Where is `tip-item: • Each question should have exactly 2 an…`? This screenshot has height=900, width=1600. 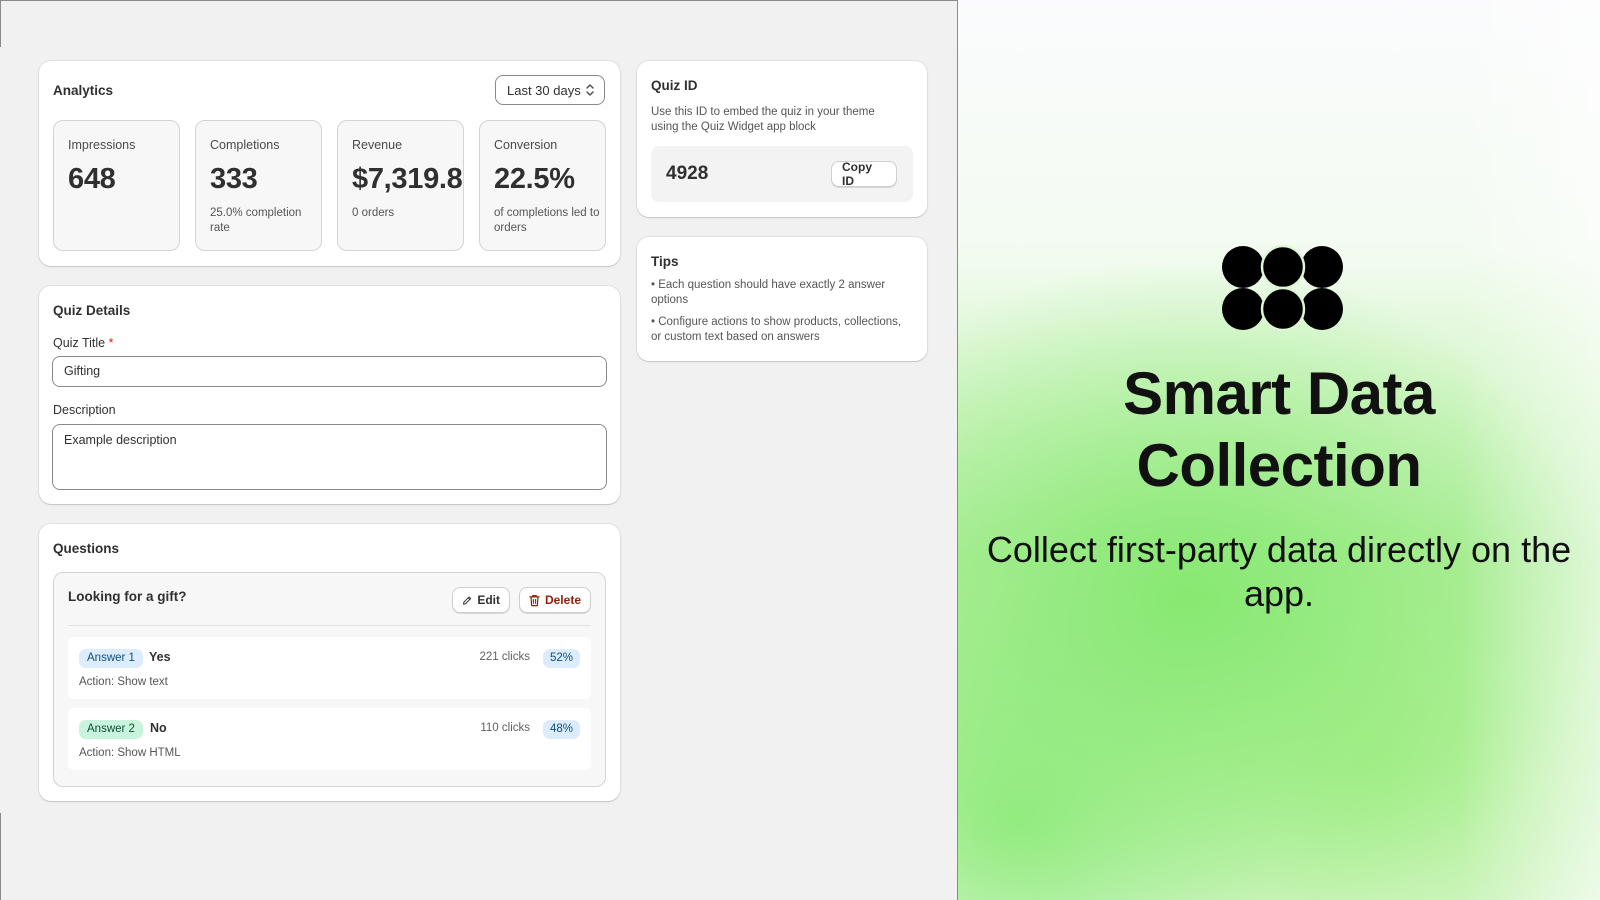
tip-item: • Each question should have exactly 2 an… is located at coordinates (768, 292).